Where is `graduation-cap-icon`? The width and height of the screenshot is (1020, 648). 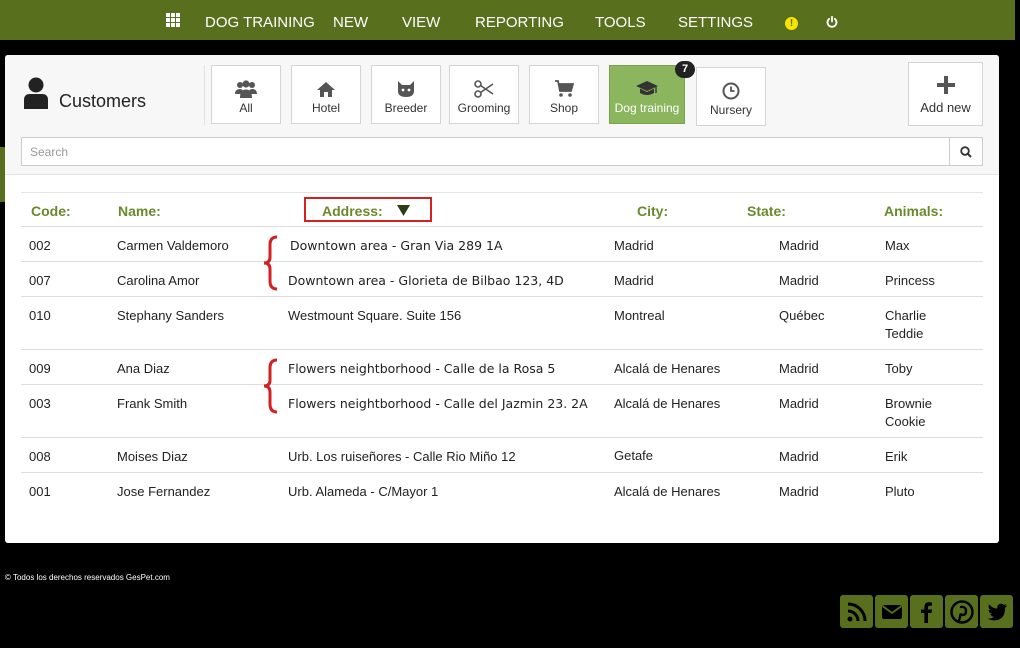 graduation-cap-icon is located at coordinates (647, 88).